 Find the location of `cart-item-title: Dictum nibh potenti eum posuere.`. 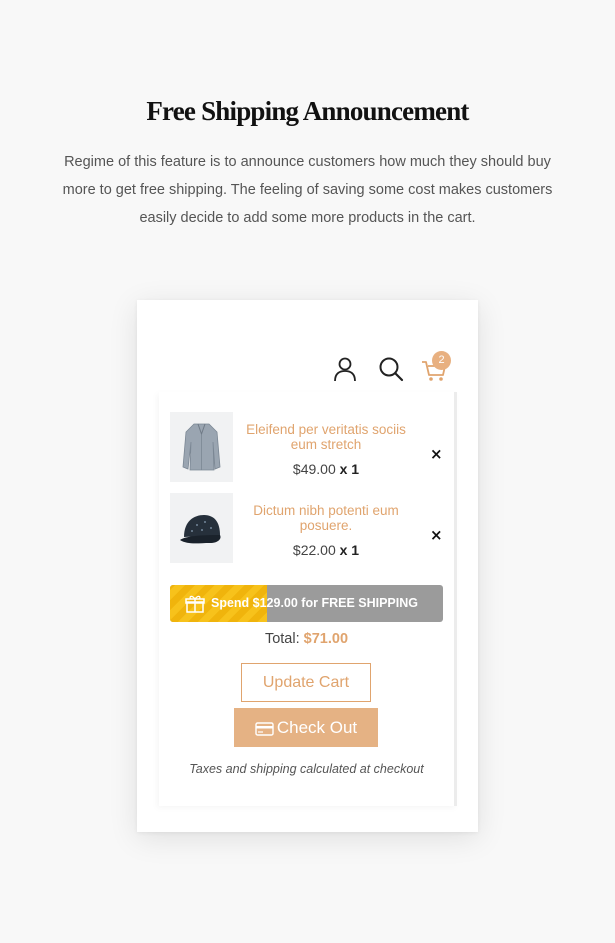

cart-item-title: Dictum nibh potenti eum posuere. is located at coordinates (326, 518).